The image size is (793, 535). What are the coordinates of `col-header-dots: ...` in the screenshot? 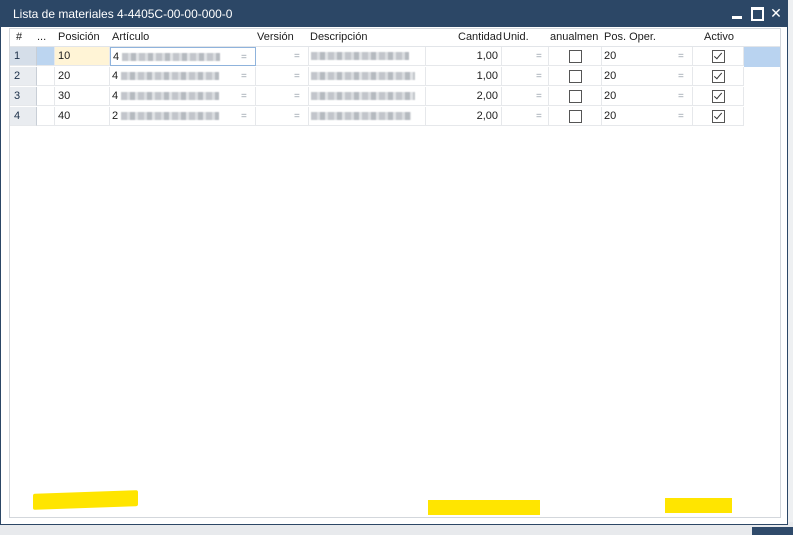 It's located at (41, 37).